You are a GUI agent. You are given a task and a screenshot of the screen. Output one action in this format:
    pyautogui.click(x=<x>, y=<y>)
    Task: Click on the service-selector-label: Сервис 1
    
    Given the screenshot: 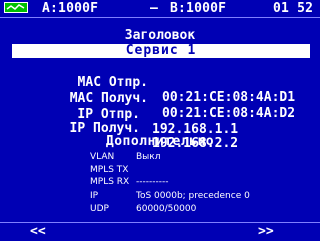 What is the action you would take?
    pyautogui.click(x=161, y=50)
    